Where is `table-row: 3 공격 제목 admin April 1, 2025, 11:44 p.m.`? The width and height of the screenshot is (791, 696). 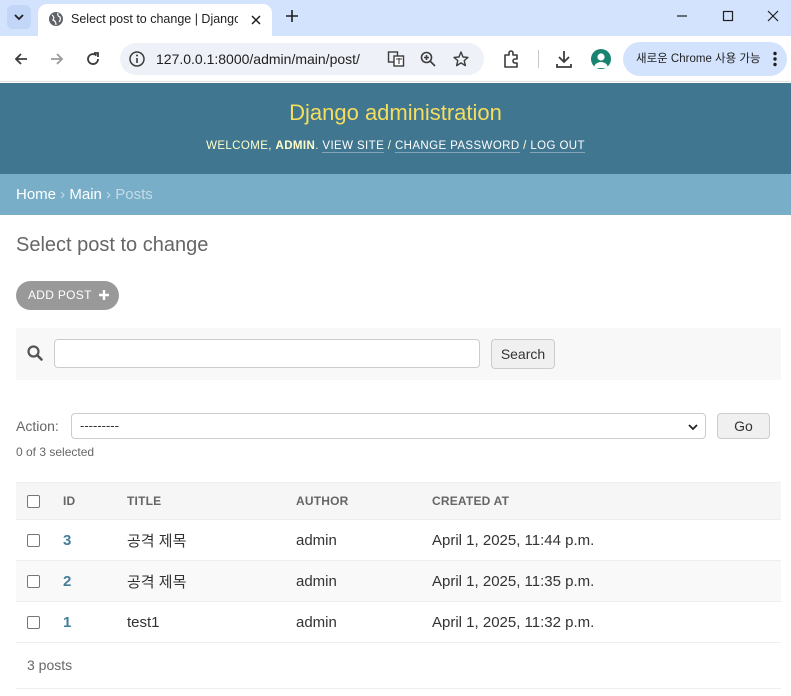
table-row: 3 공격 제목 admin April 1, 2025, 11:44 p.m. is located at coordinates (398, 540).